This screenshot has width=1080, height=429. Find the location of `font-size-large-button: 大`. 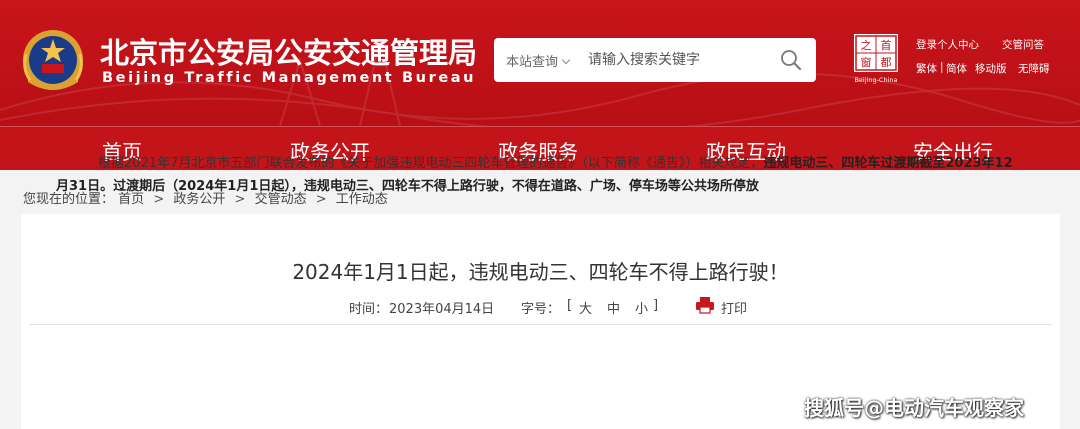

font-size-large-button: 大 is located at coordinates (585, 307).